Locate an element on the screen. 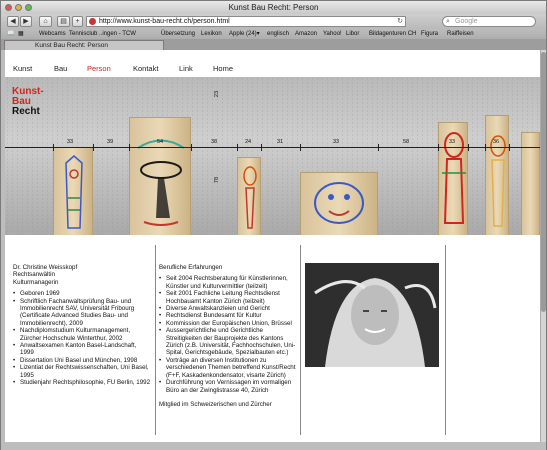  minimize-window-button is located at coordinates (18, 7).